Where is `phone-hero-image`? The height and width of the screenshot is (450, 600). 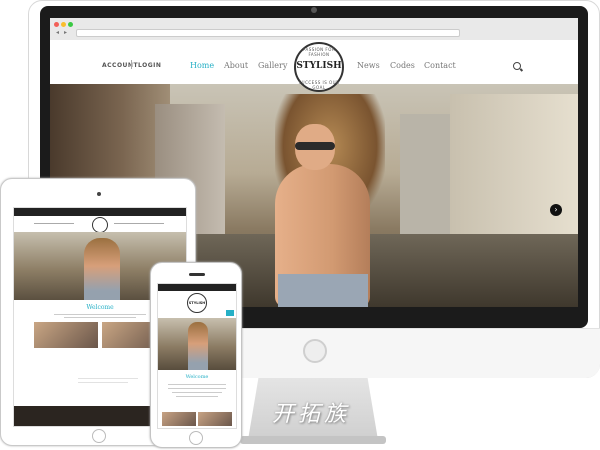 phone-hero-image is located at coordinates (197, 344).